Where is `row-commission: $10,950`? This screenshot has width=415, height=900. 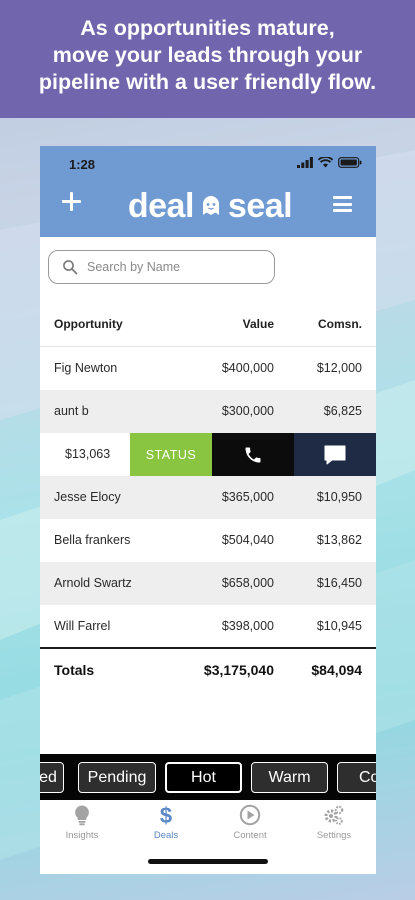
row-commission: $10,950 is located at coordinates (339, 497).